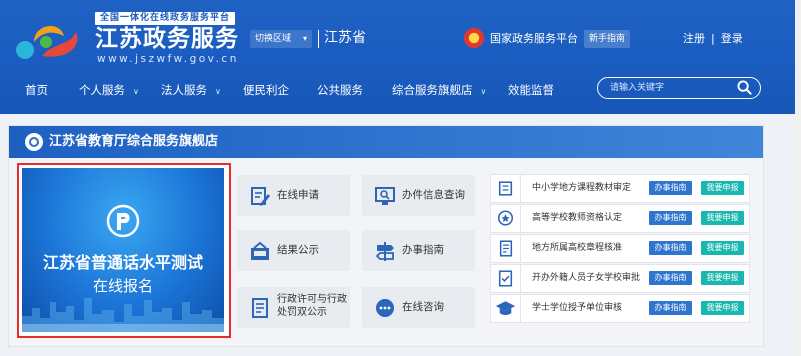 This screenshot has width=801, height=356. I want to click on nav-item-flagship: 综合服务旗舰店 ∨, so click(439, 91).